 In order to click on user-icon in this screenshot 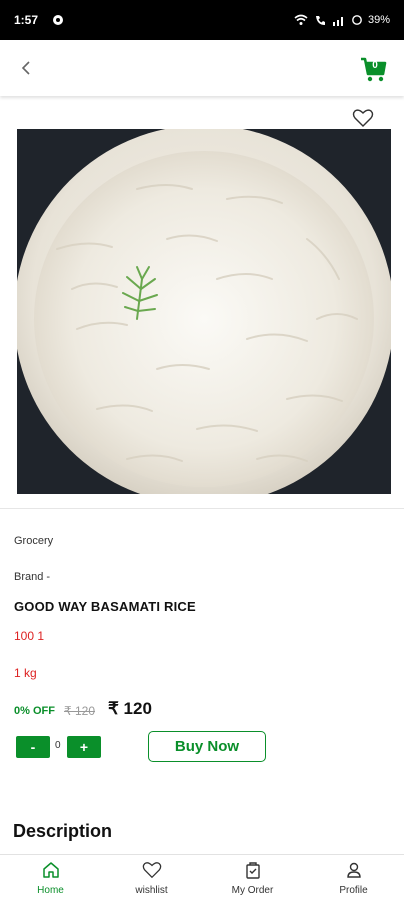, I will do `click(353, 870)`.